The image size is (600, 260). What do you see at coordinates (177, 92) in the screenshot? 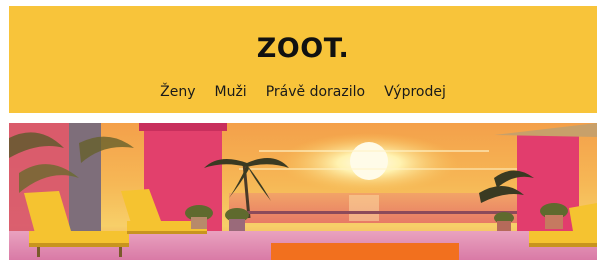
I see `nav-item-zeny: Ženy` at bounding box center [177, 92].